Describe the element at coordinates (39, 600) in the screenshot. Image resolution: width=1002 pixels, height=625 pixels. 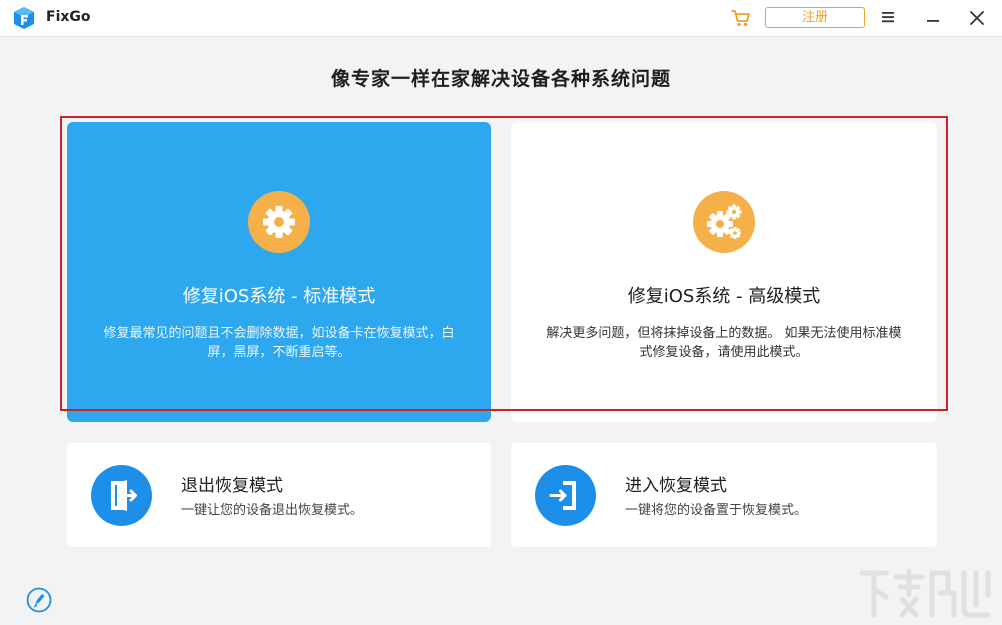
I see `feedback-icon` at that location.